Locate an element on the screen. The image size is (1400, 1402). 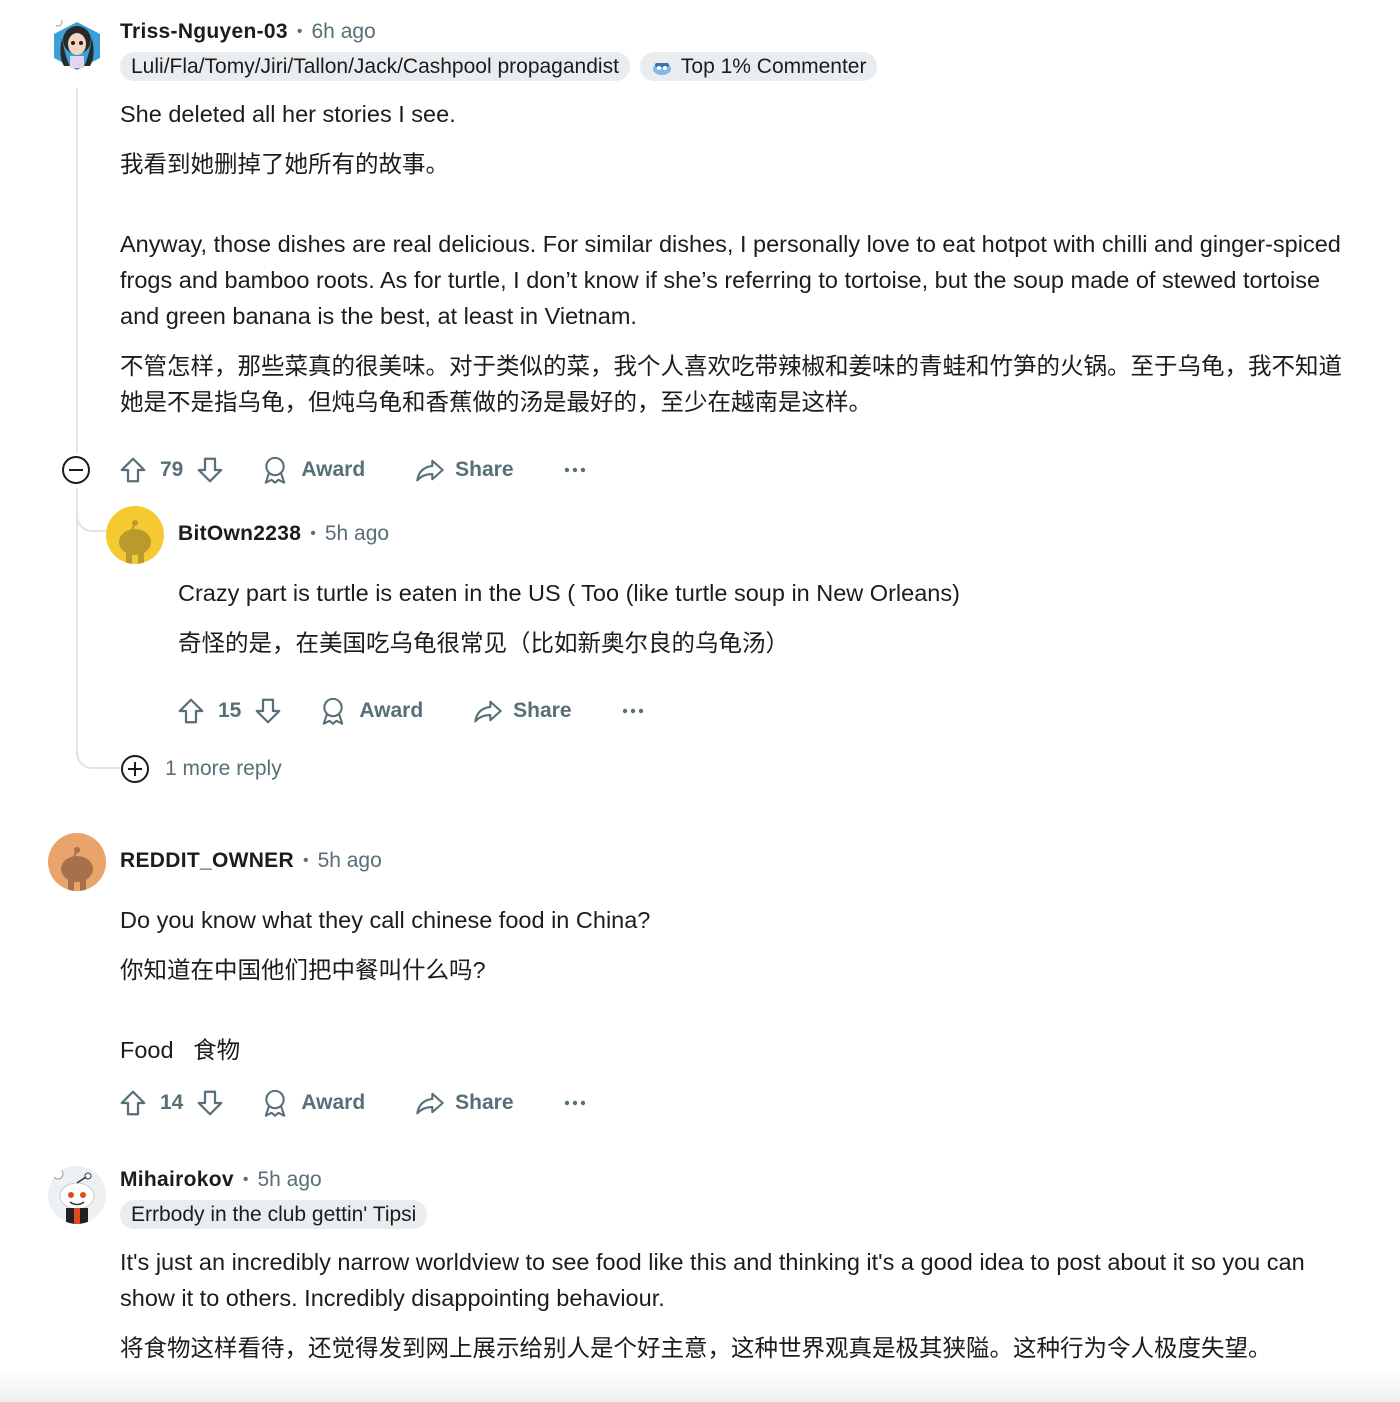
username: BitOwn2238 is located at coordinates (239, 534).